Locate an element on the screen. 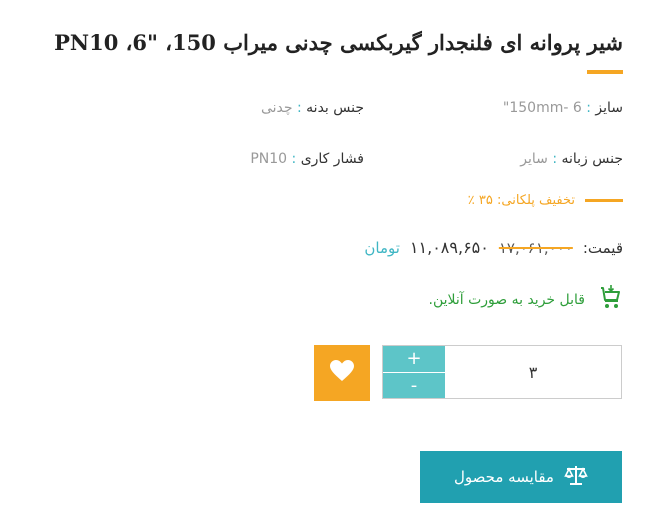 Image resolution: width=649 pixels, height=522 pixels. price-row: قیمت: ۱۷,۰۶۱,۰۰۰ ۱۱,۰۸۹,۶۵۰ تومان is located at coordinates (493, 247).